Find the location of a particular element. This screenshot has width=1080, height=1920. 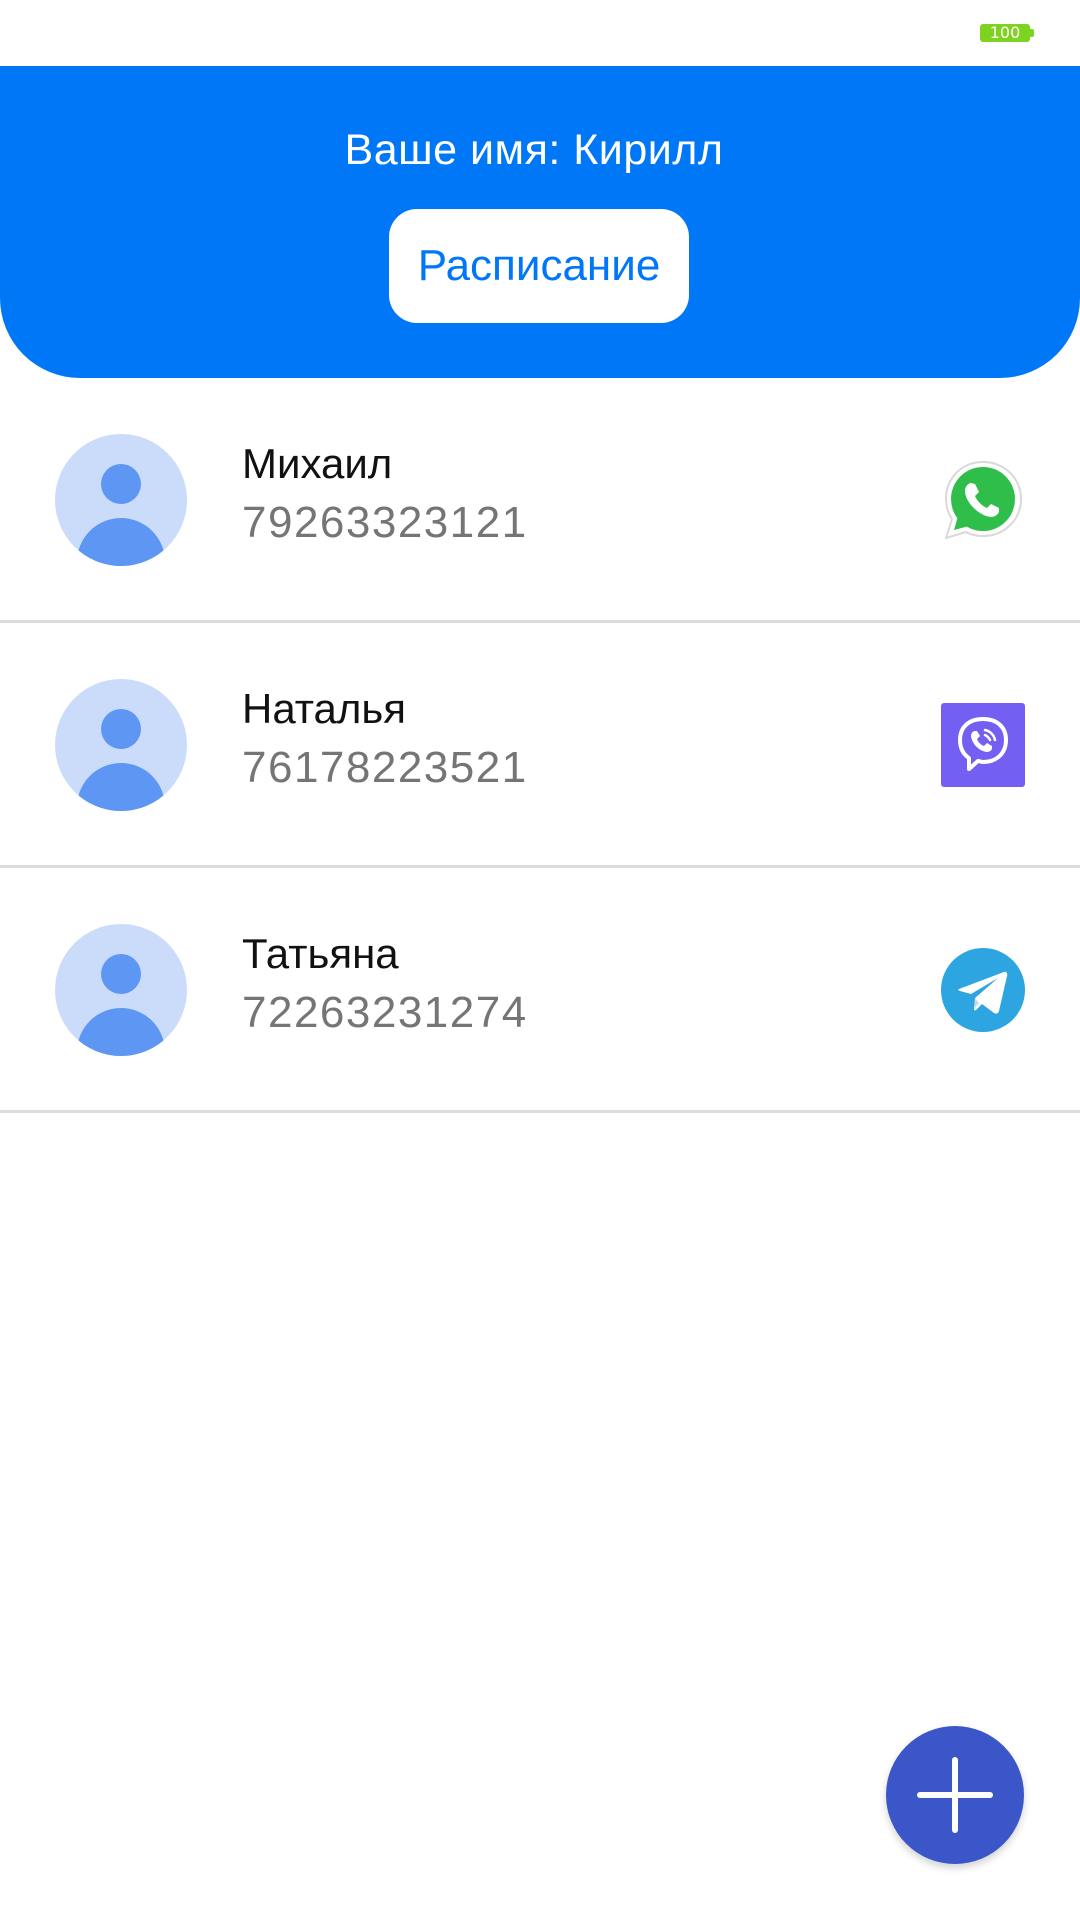

plus-icon is located at coordinates (955, 1795).